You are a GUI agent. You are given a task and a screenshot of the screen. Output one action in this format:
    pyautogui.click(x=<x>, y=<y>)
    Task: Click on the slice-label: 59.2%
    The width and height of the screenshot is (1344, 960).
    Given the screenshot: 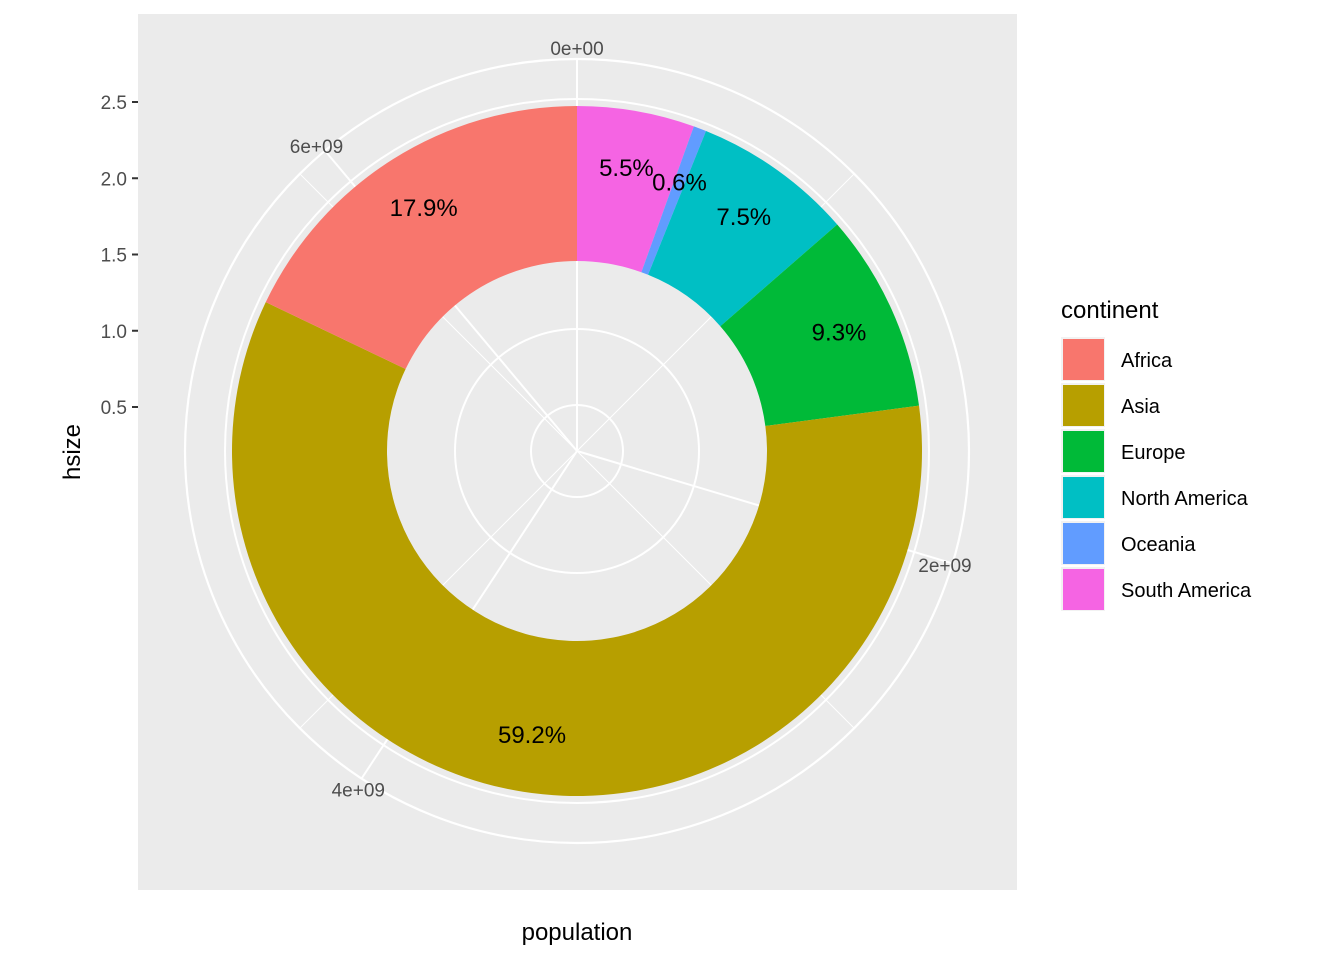 What is the action you would take?
    pyautogui.click(x=532, y=735)
    